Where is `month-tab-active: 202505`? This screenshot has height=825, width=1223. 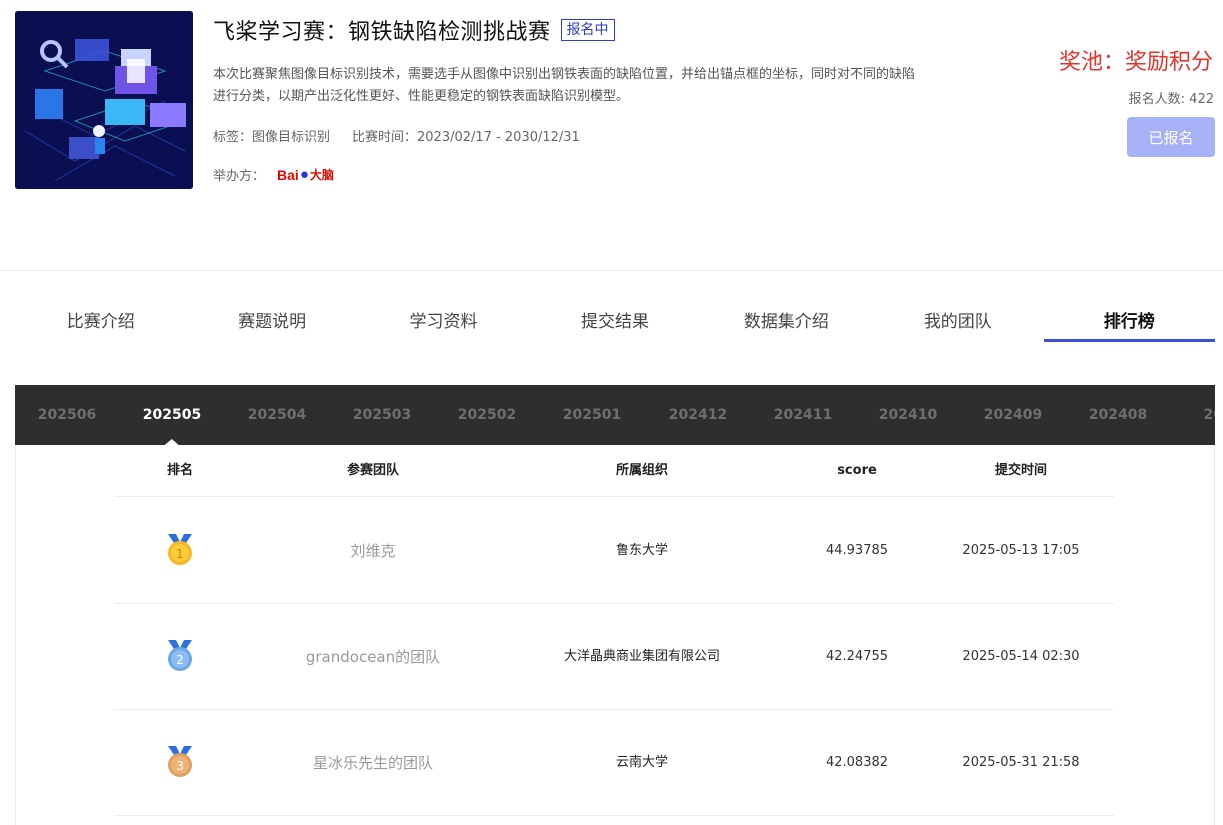 month-tab-active: 202505 is located at coordinates (172, 415).